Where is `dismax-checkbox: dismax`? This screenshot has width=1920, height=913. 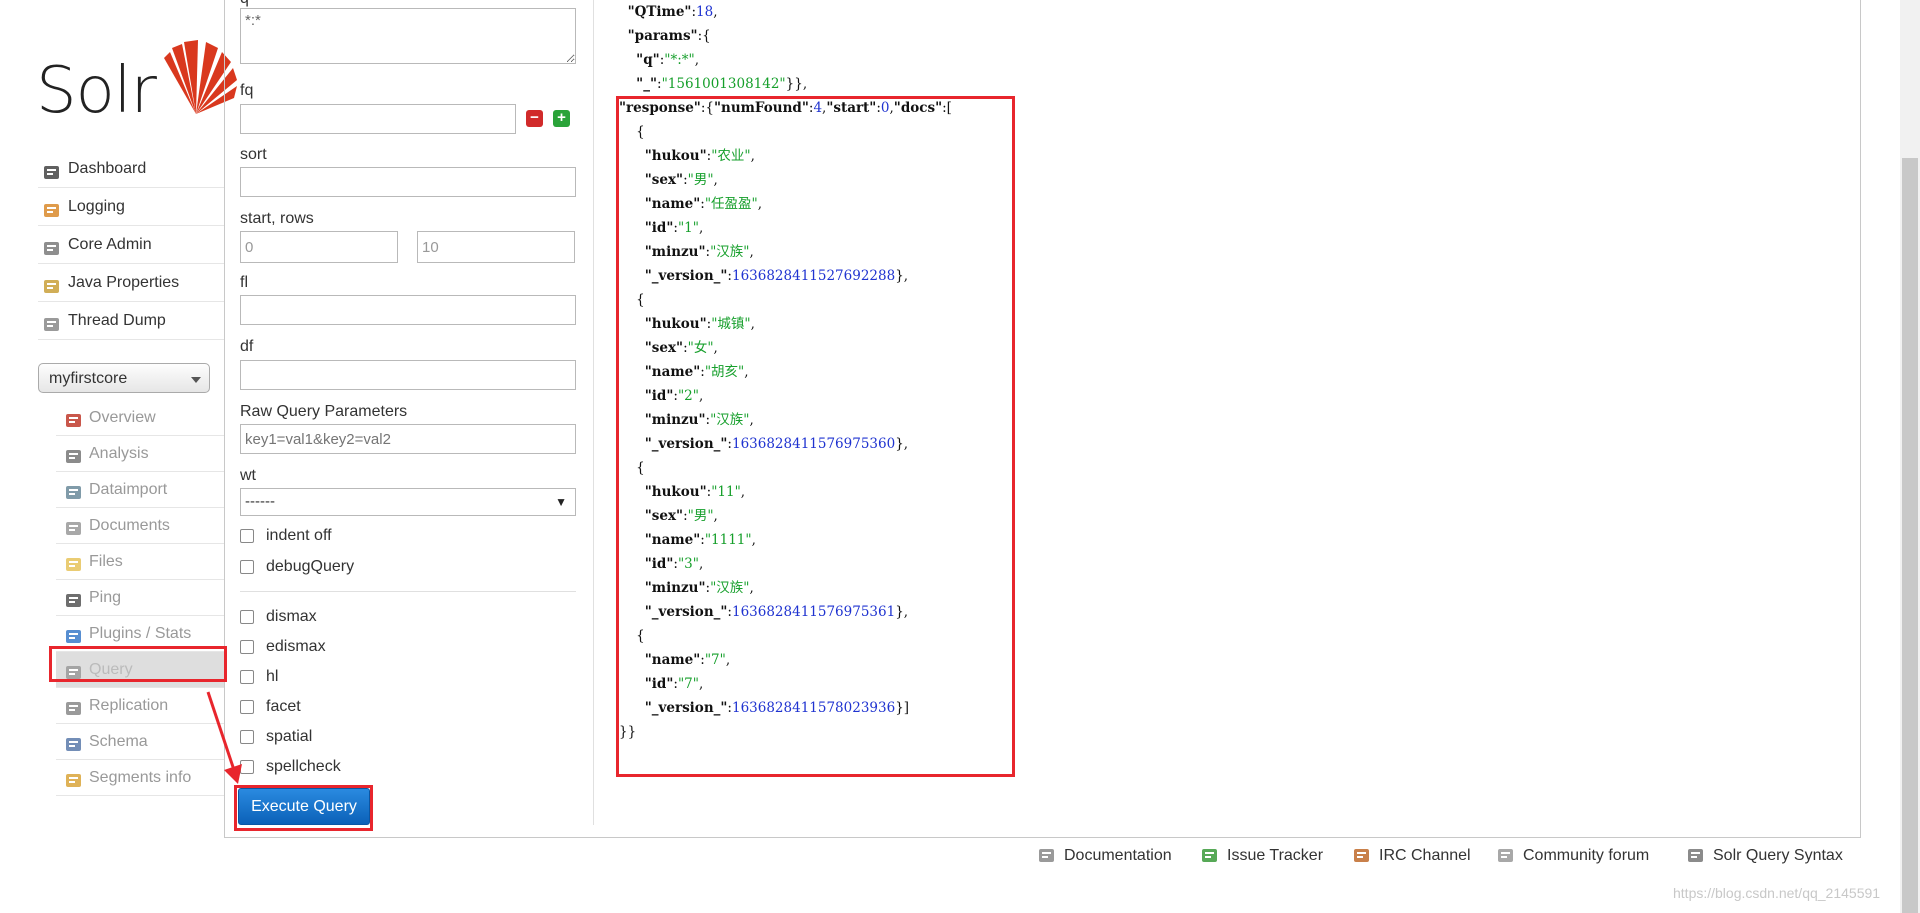 dismax-checkbox: dismax is located at coordinates (278, 617).